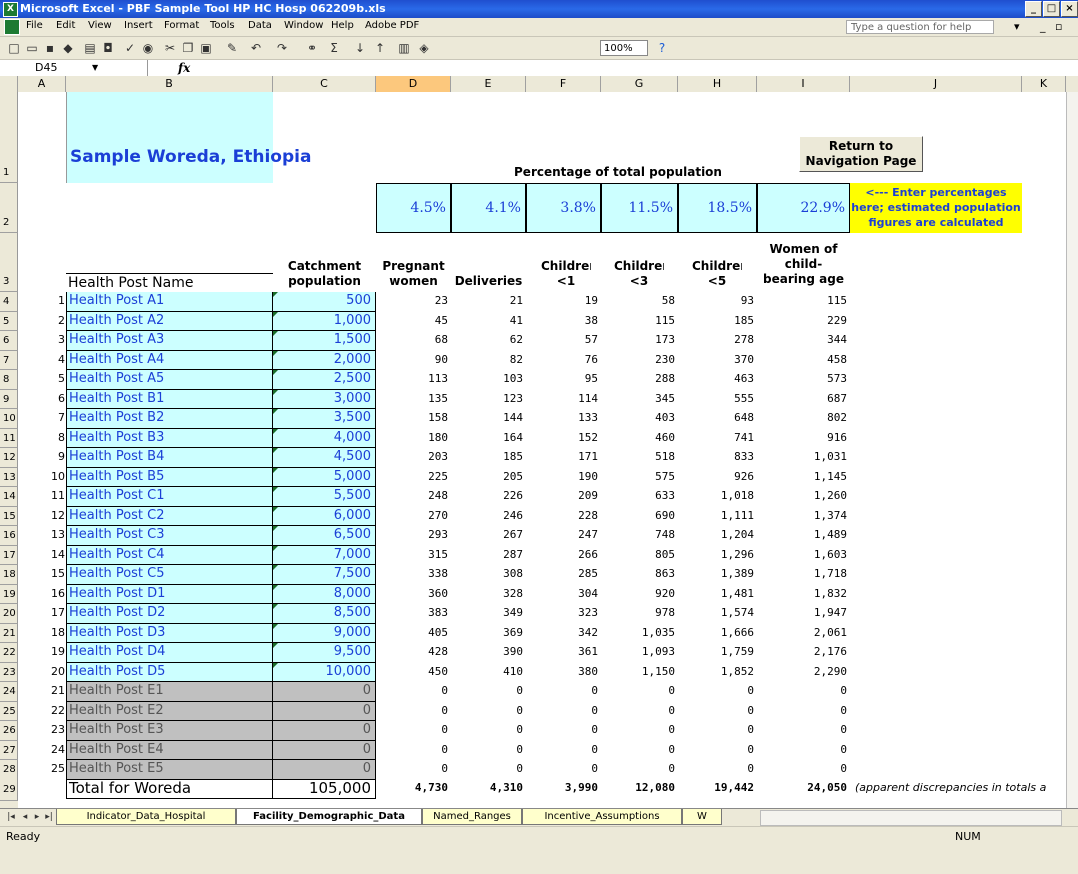 The image size is (1078, 874). Describe the element at coordinates (9, 137) in the screenshot. I see `row-header: 1` at that location.